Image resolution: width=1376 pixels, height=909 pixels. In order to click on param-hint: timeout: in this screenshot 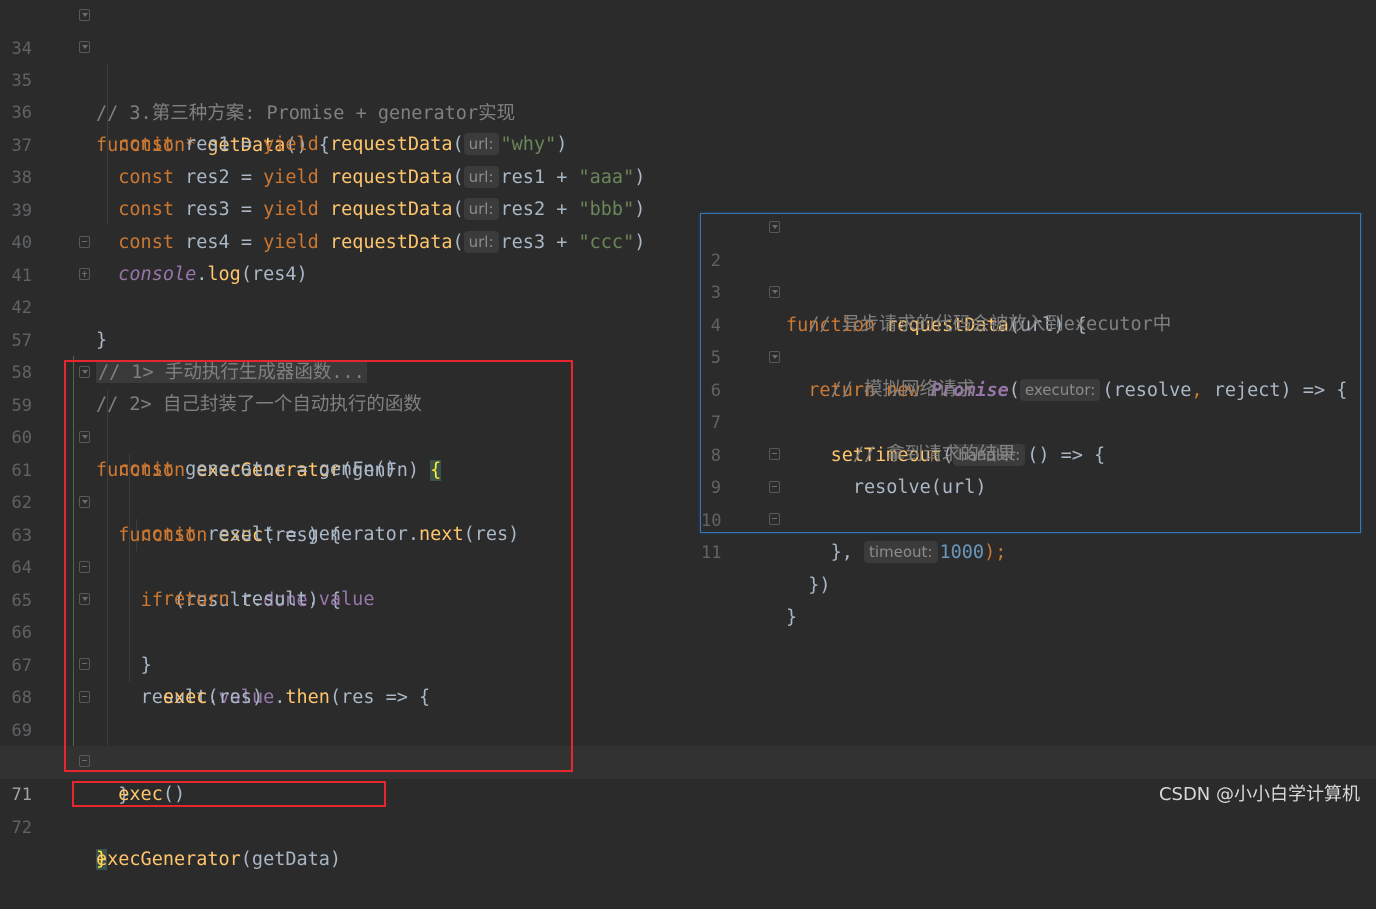, I will do `click(900, 551)`.